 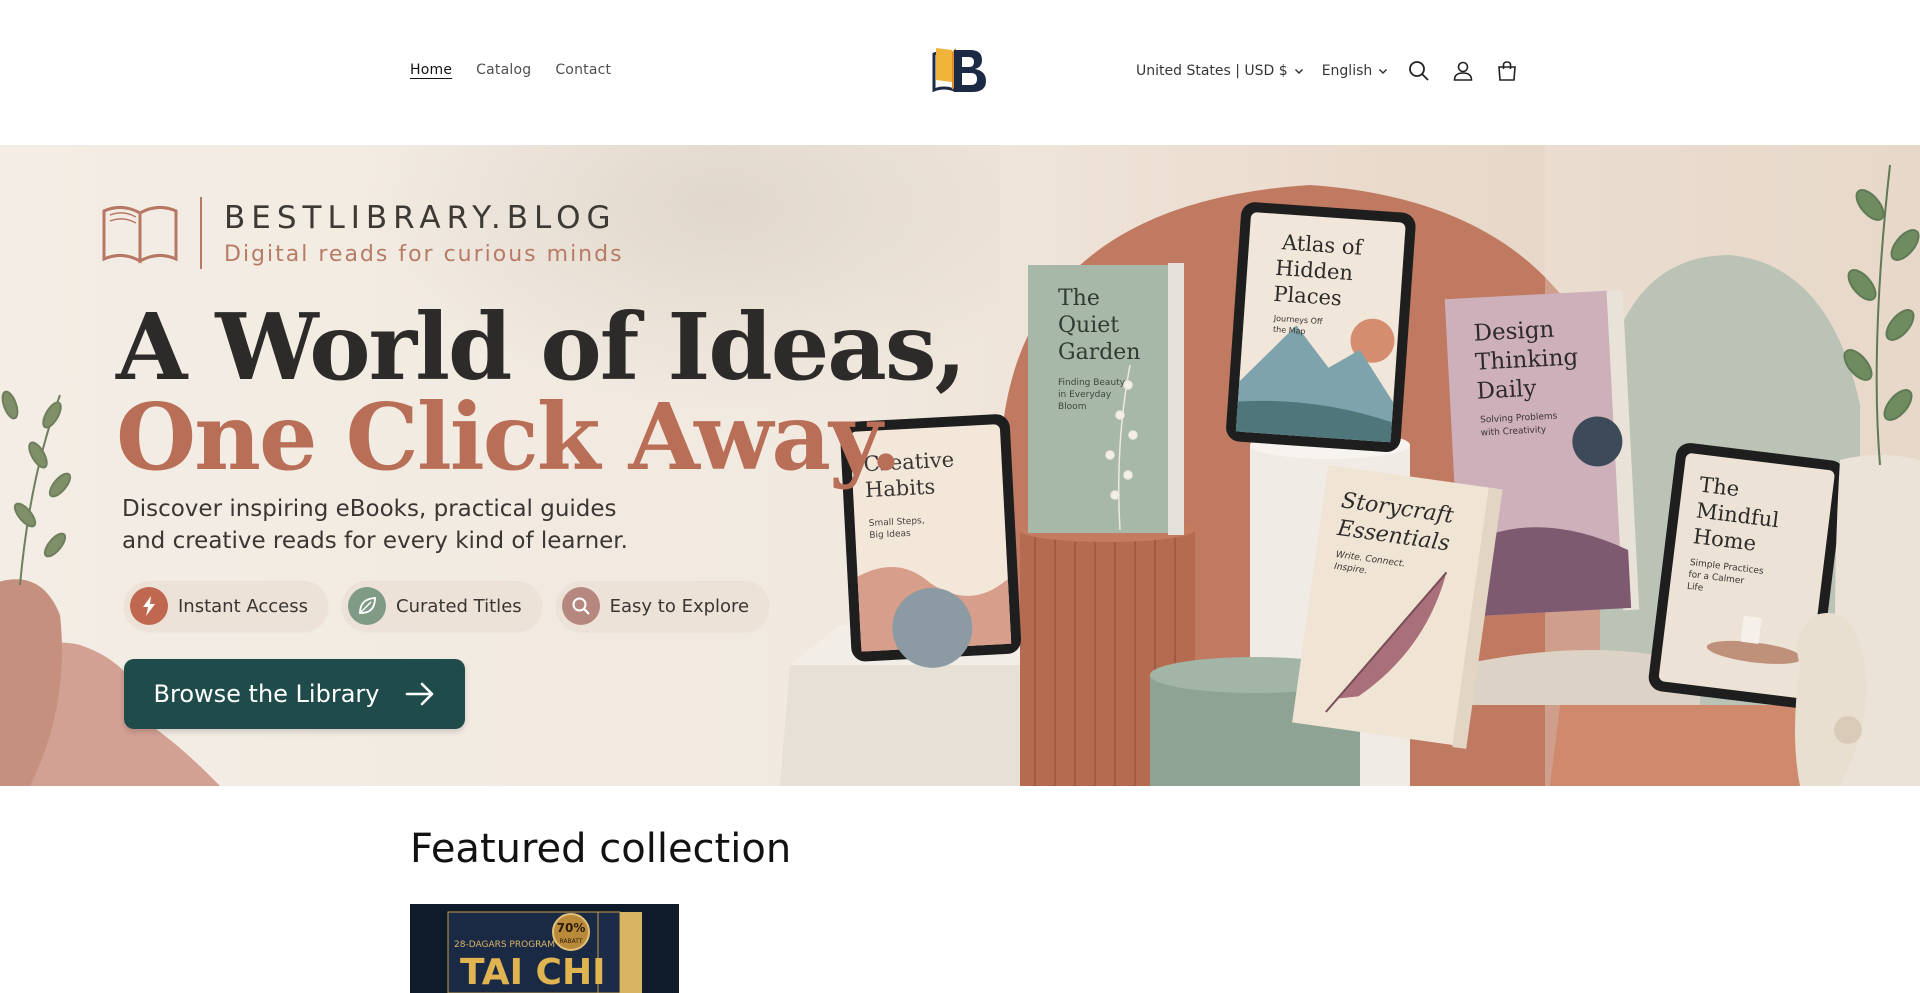 What do you see at coordinates (509, 437) in the screenshot?
I see `hero-headline-line2: One Click Away.` at bounding box center [509, 437].